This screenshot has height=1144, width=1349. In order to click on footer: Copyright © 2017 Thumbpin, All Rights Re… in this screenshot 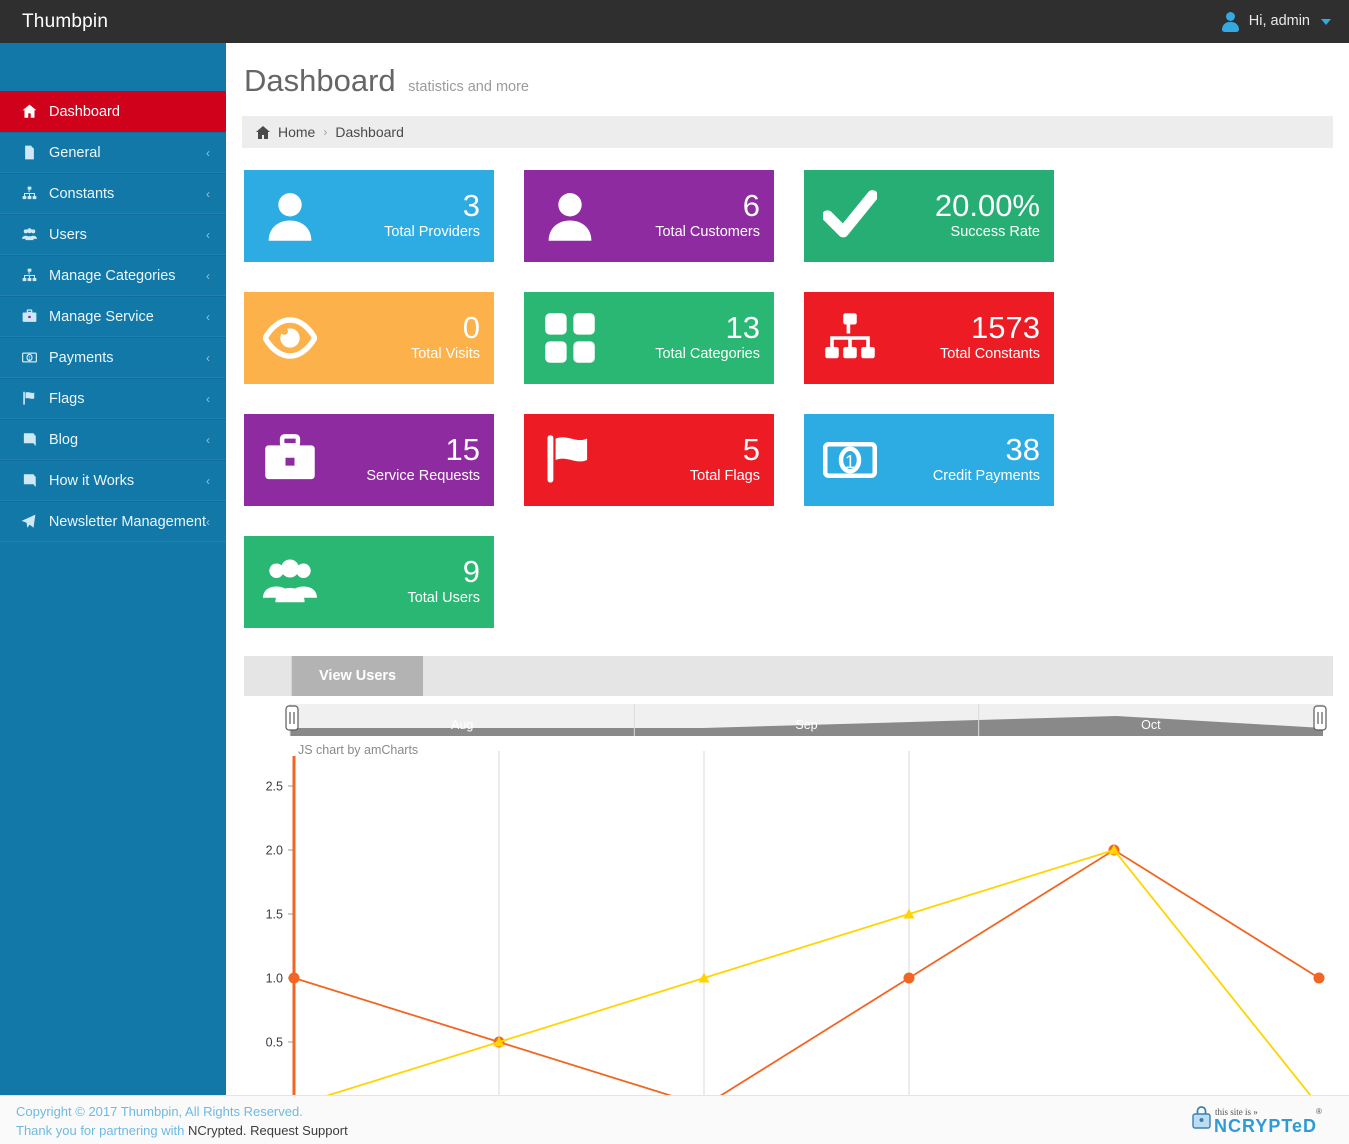, I will do `click(674, 1119)`.